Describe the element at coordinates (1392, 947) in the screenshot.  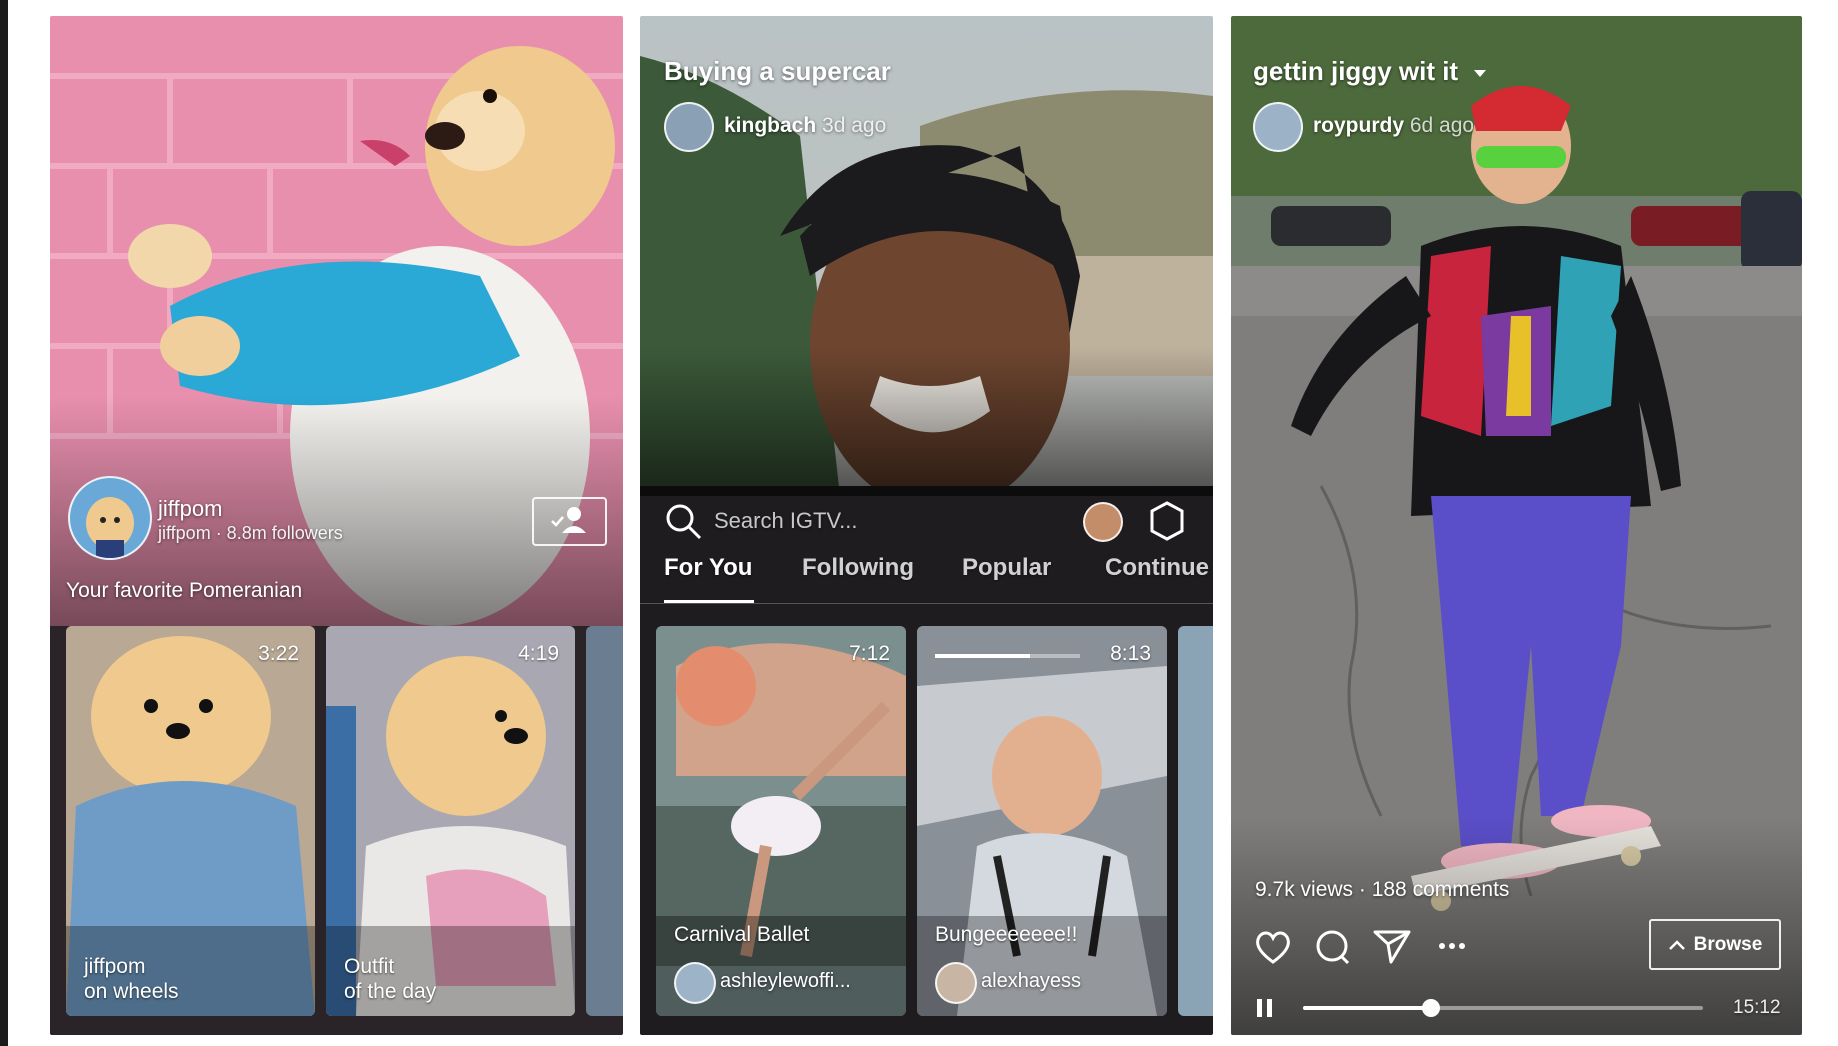
I see `send-icon` at that location.